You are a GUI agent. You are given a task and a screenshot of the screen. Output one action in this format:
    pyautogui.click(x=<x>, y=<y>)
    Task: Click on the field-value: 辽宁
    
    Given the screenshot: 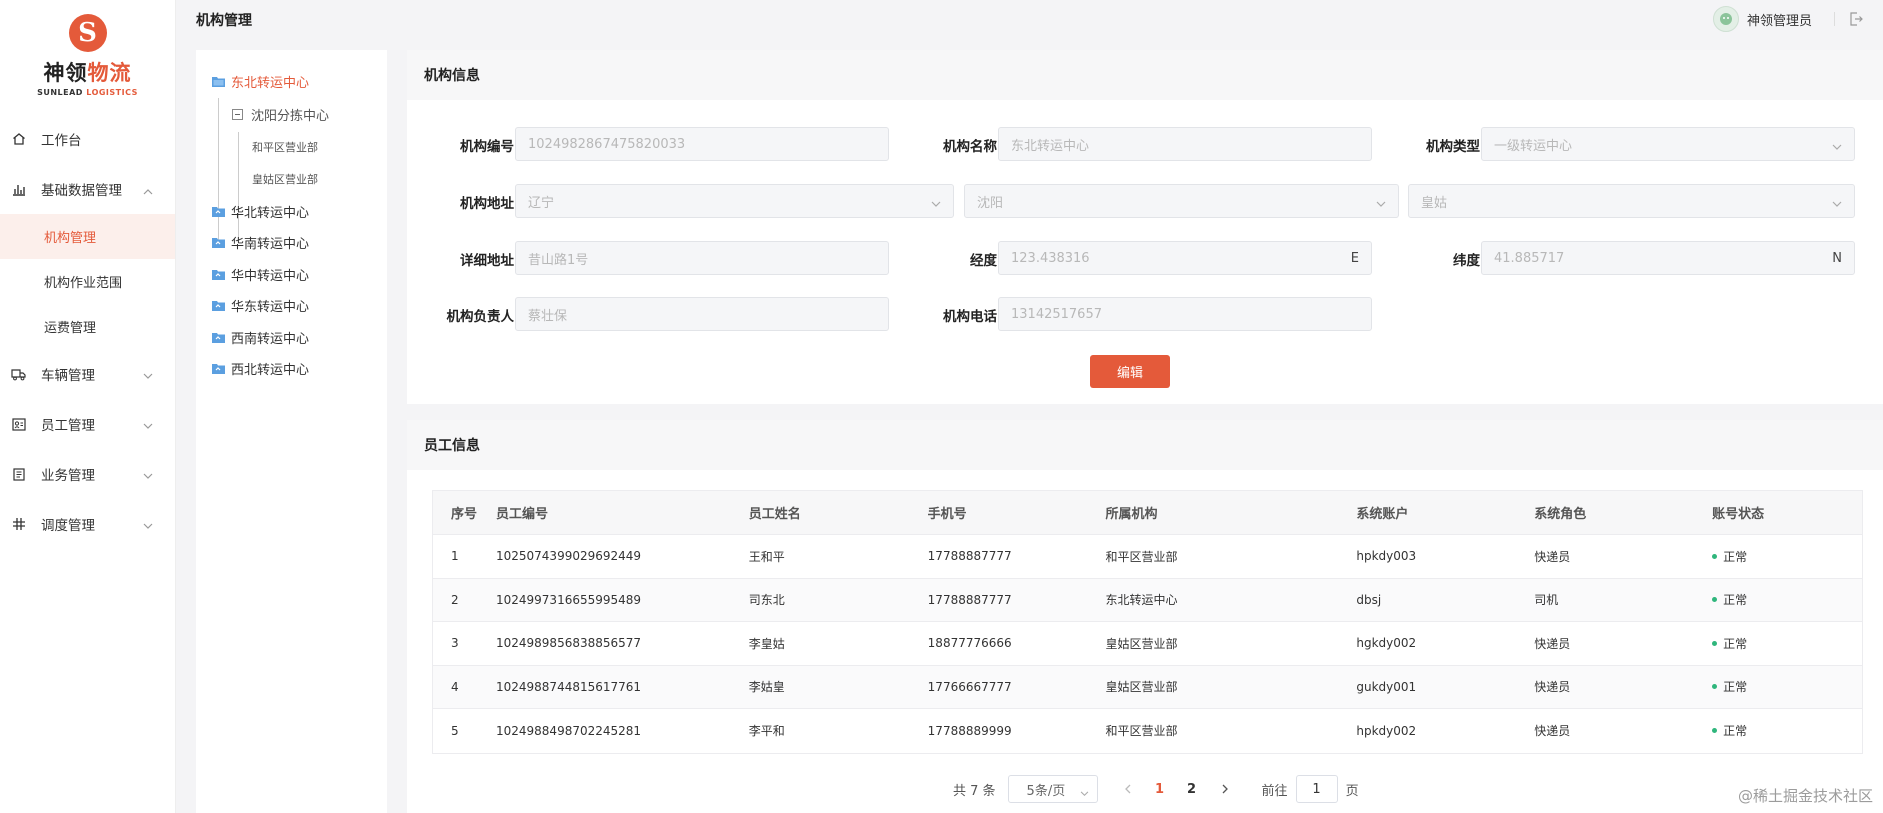 What is the action you would take?
    pyautogui.click(x=541, y=203)
    